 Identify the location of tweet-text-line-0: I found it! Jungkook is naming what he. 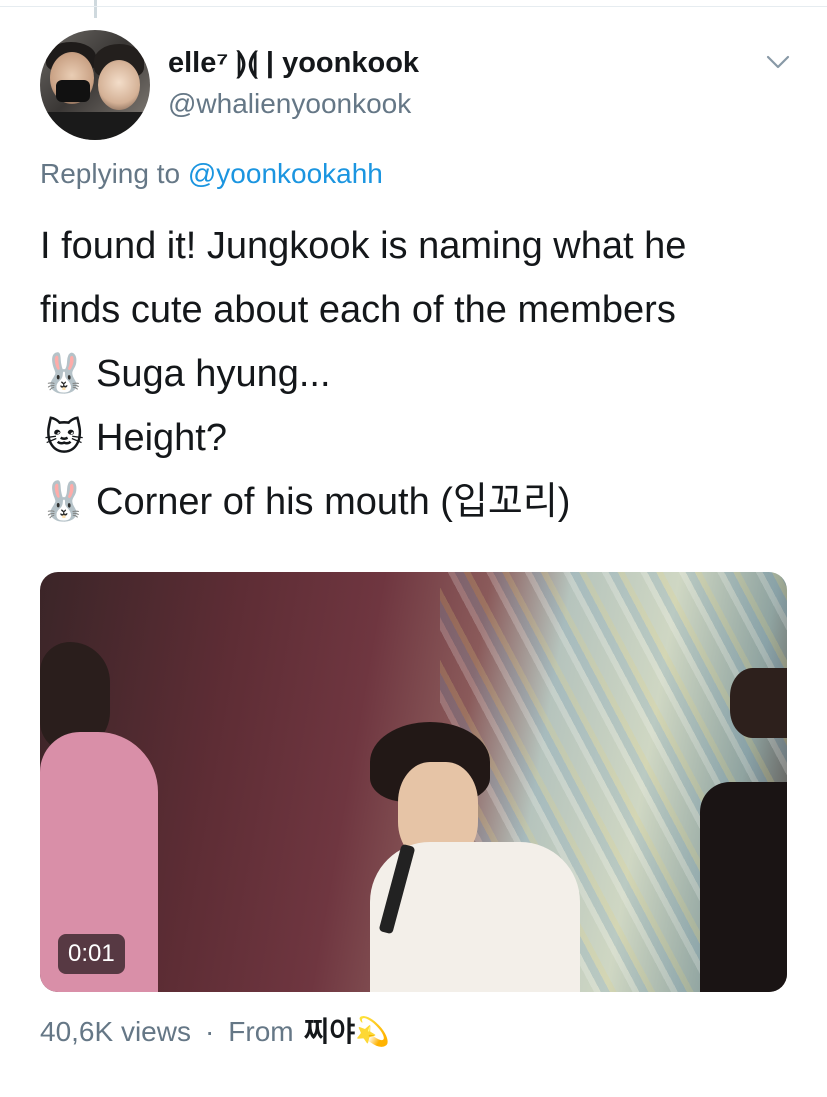
(363, 246).